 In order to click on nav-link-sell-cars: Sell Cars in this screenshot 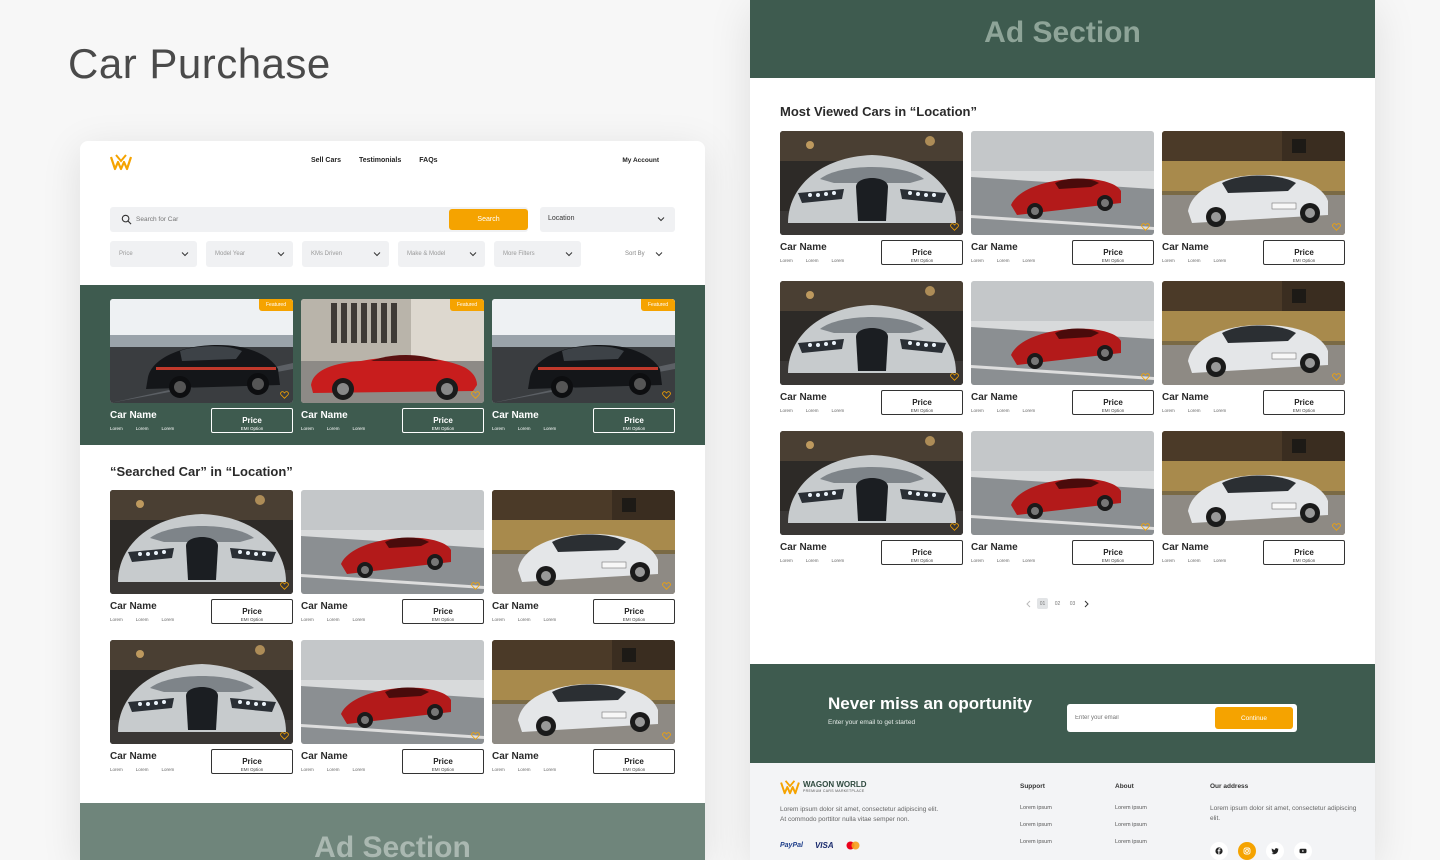, I will do `click(326, 160)`.